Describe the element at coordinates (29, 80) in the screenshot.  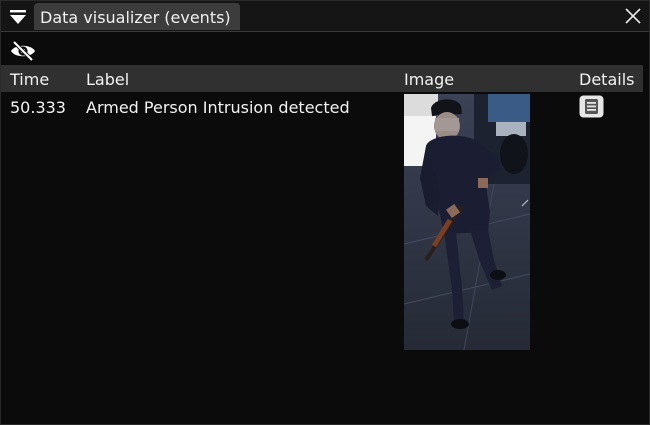
I see `column-header-time: Time` at that location.